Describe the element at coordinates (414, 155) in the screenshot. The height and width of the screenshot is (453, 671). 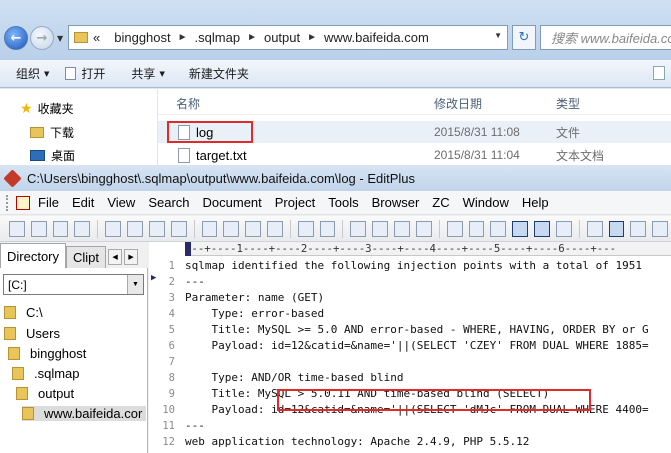
I see `file-row-target: target.txt 2015/8/31 11:04 文本文档` at that location.